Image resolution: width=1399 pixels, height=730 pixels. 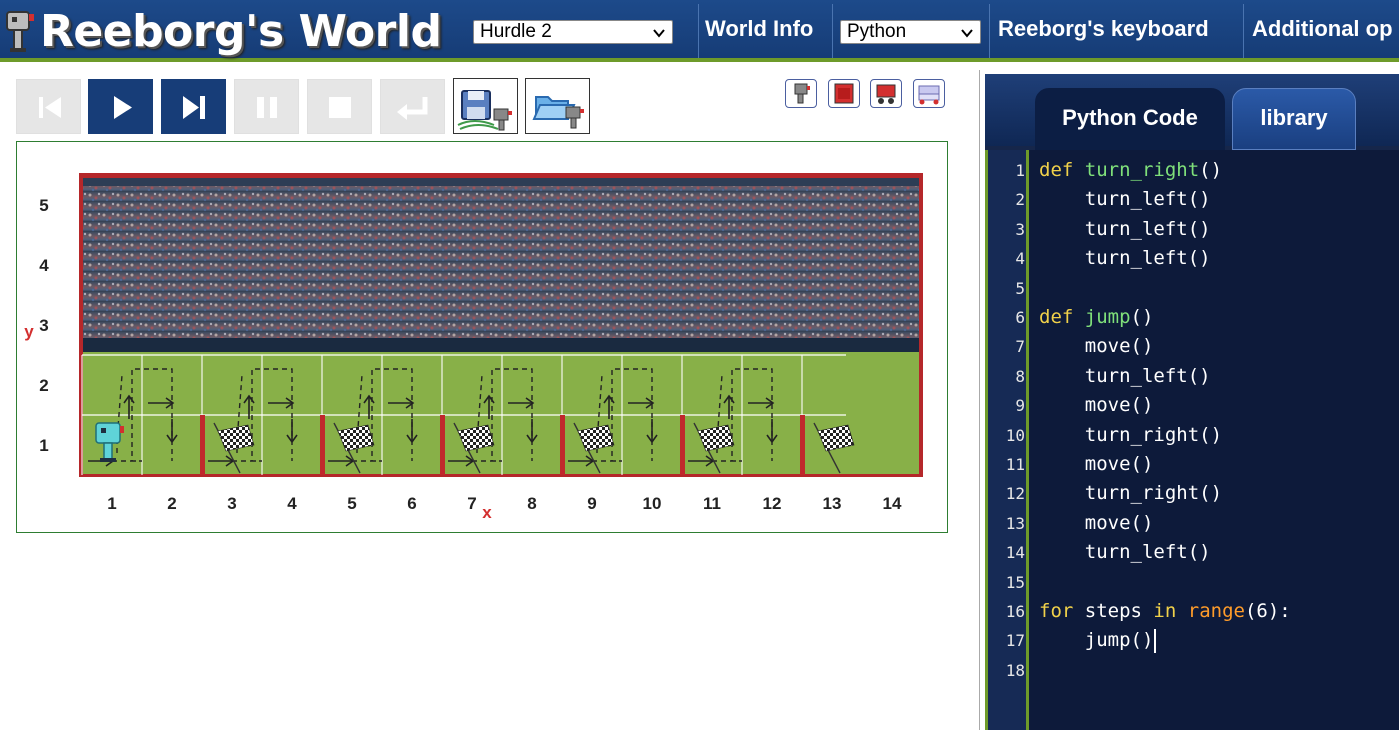 I want to click on stop-button, so click(x=339, y=106).